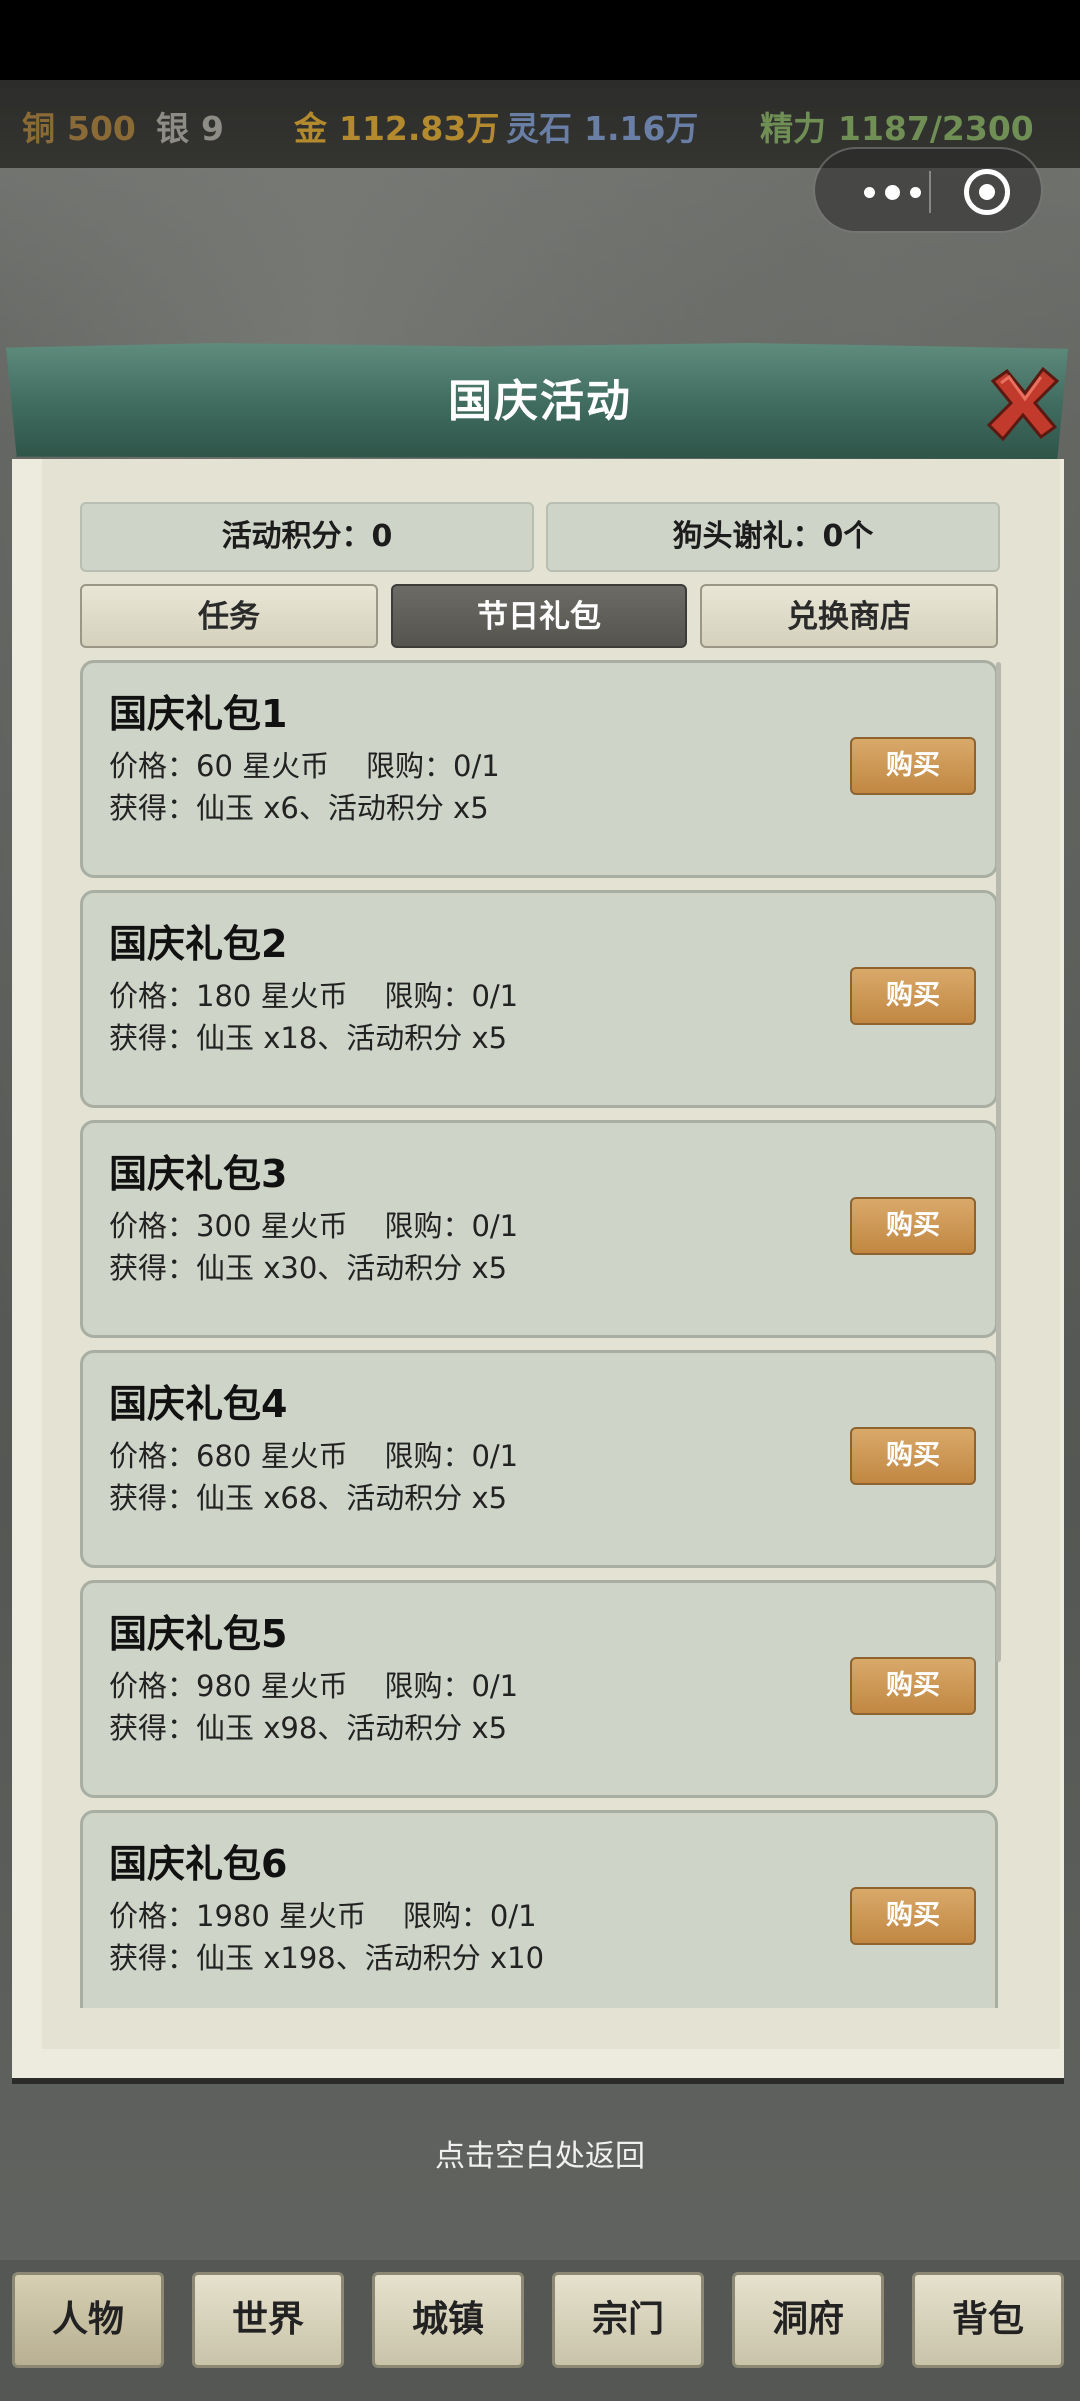  Describe the element at coordinates (314, 996) in the screenshot. I see `package-price: 价格：180 星火币 限购：0/1` at that location.